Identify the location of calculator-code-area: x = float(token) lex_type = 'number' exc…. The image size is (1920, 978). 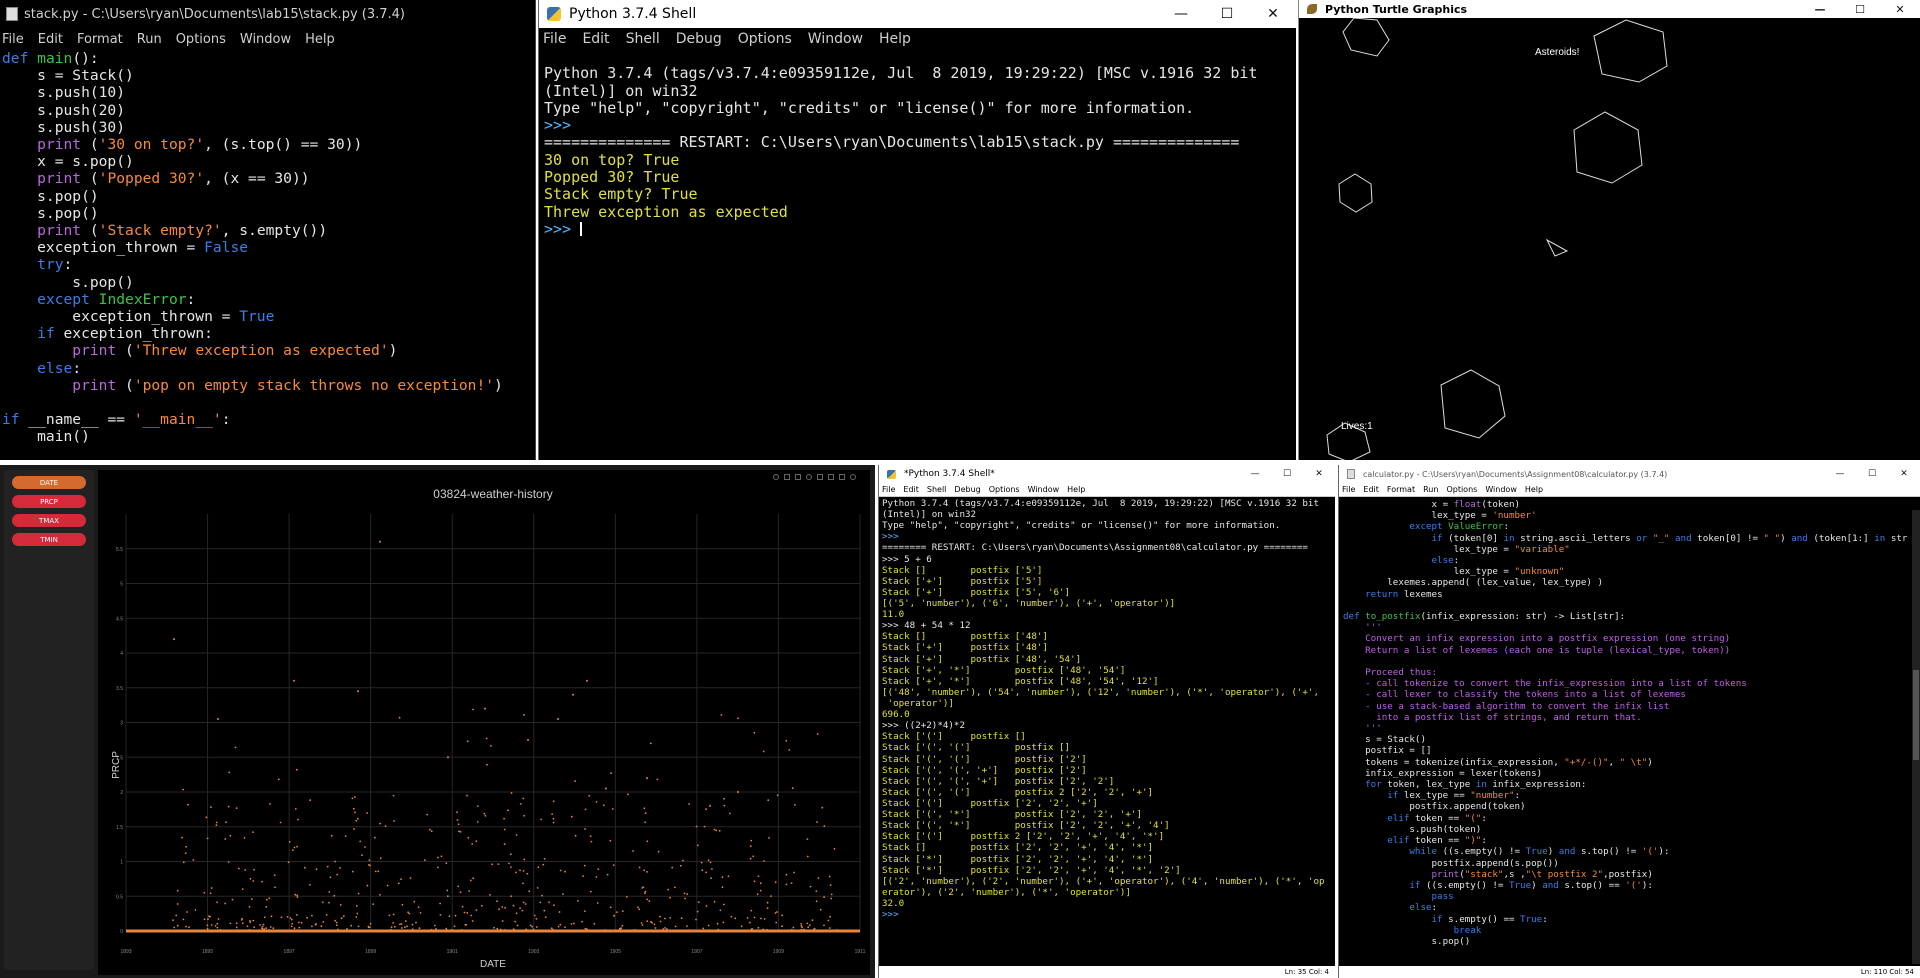
(1629, 722).